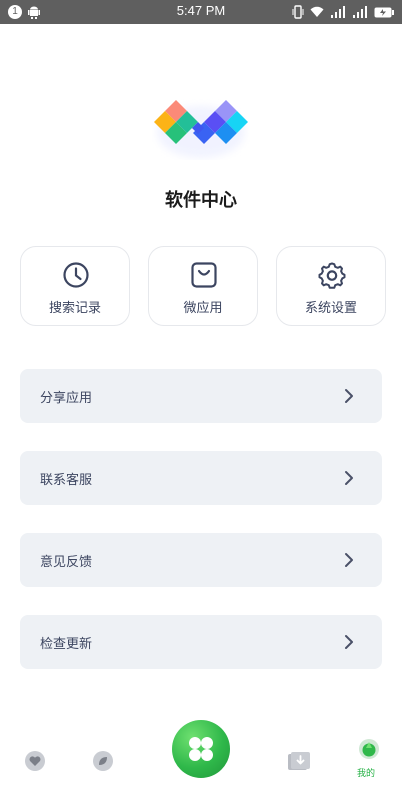 This screenshot has height=800, width=402. What do you see at coordinates (74, 308) in the screenshot?
I see `search-history-label: 搜索记录` at bounding box center [74, 308].